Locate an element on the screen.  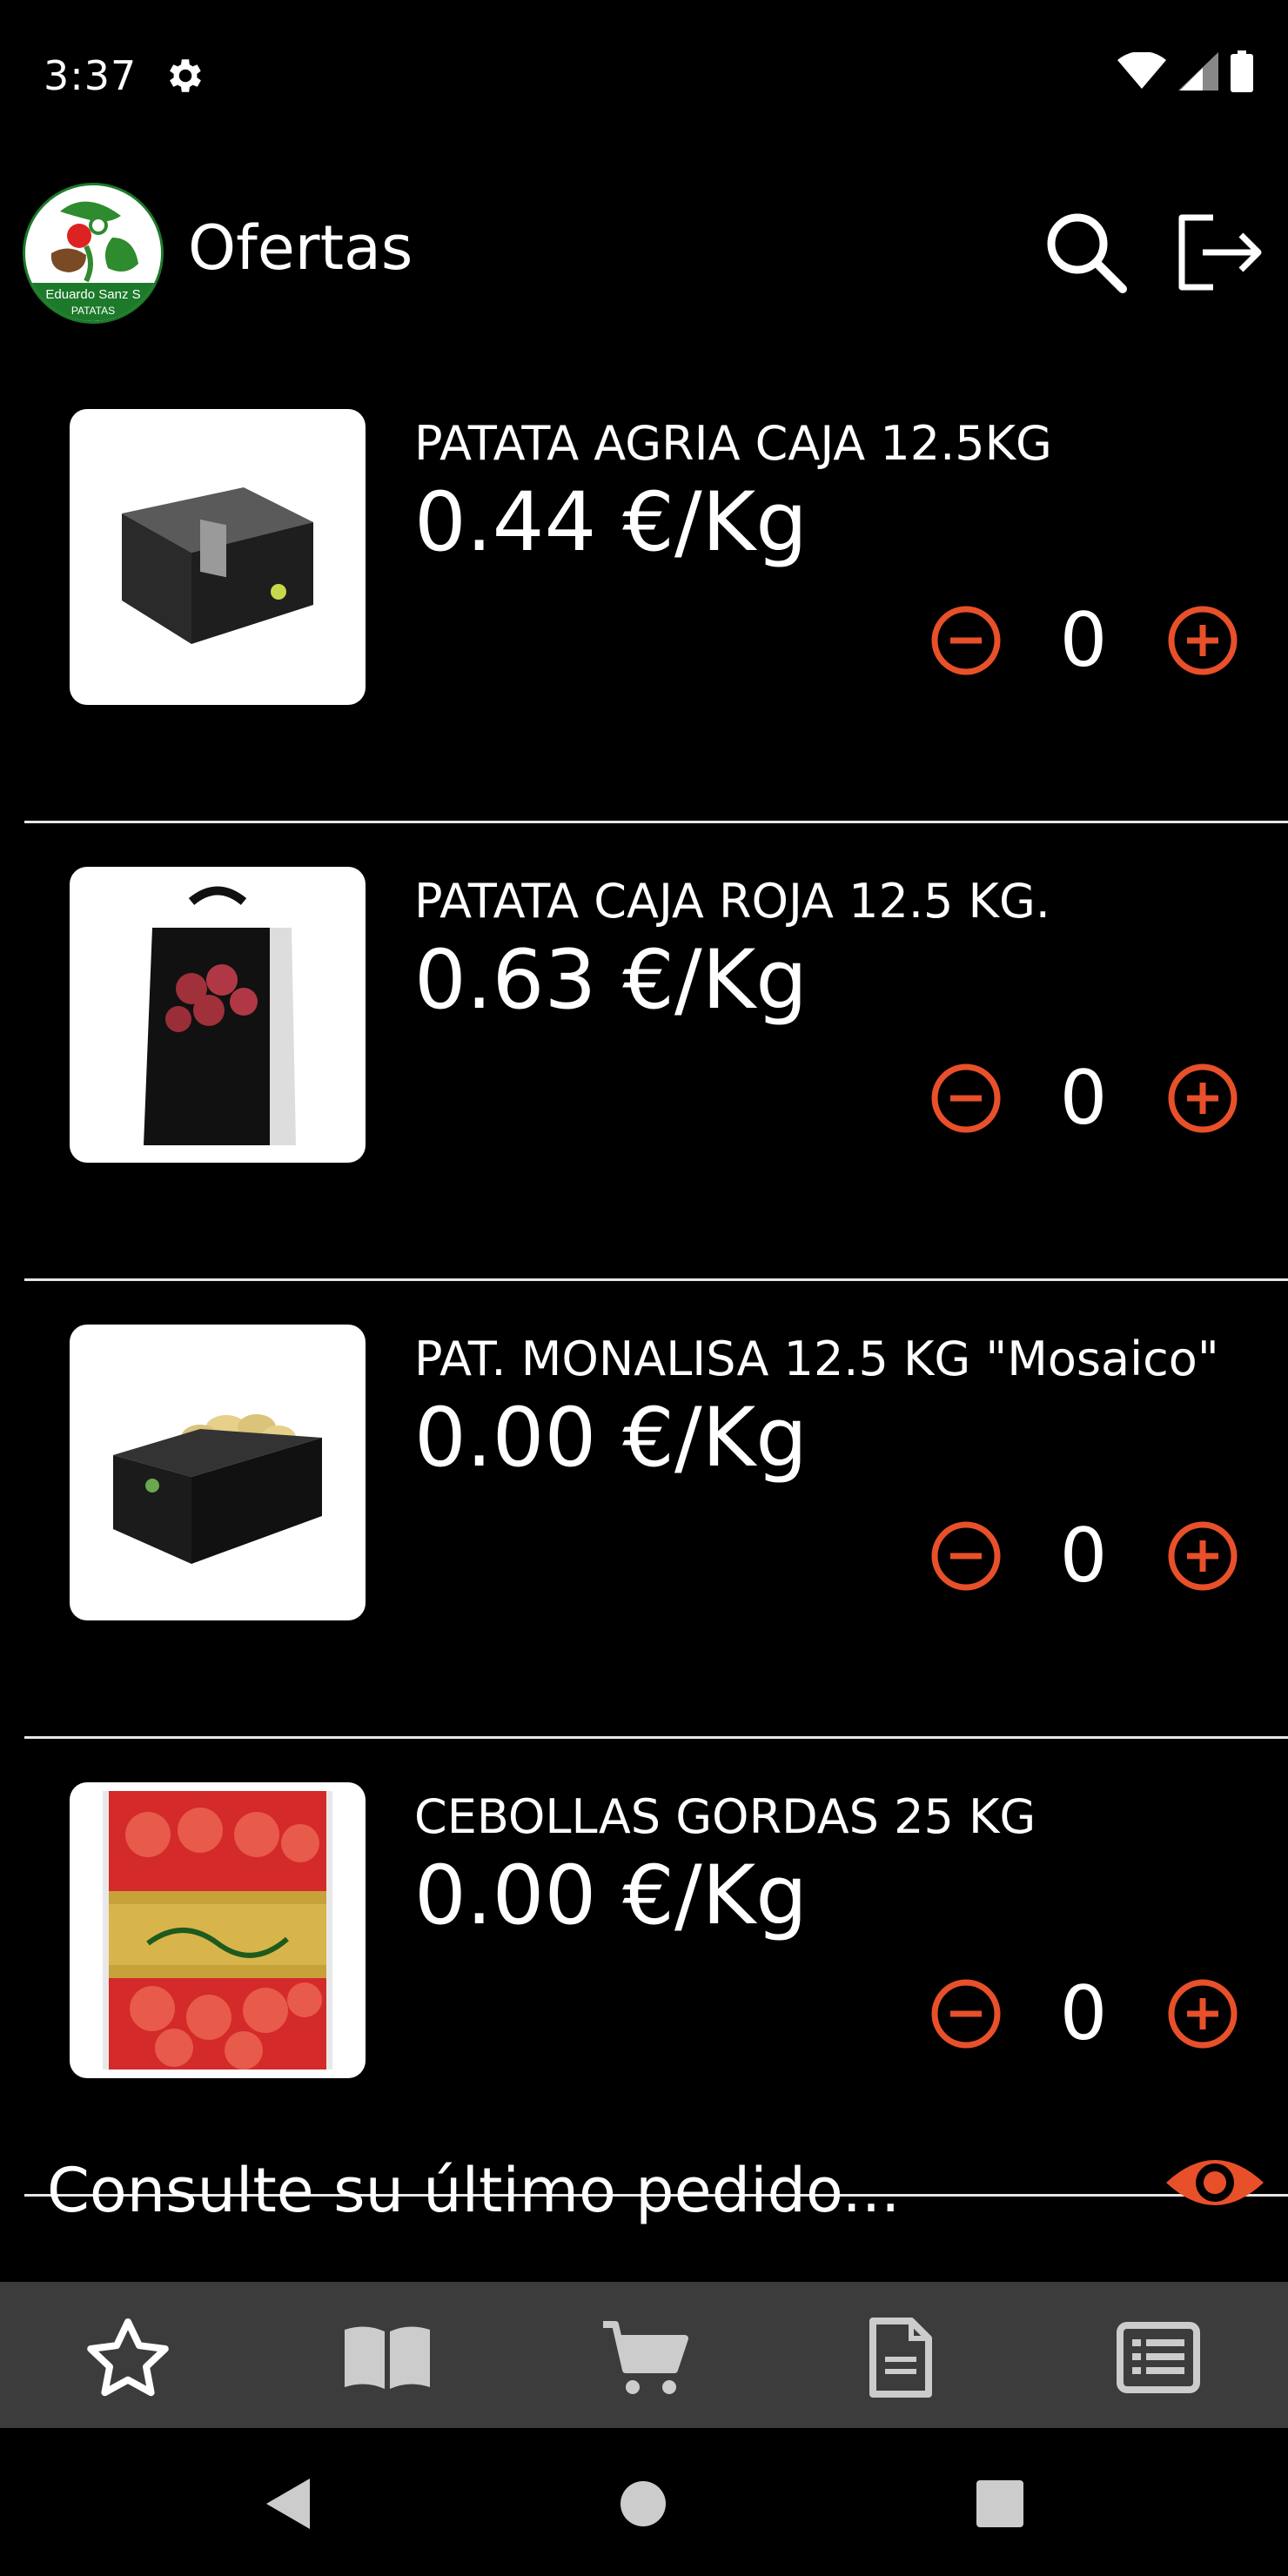
eye-icon is located at coordinates (1215, 2182).